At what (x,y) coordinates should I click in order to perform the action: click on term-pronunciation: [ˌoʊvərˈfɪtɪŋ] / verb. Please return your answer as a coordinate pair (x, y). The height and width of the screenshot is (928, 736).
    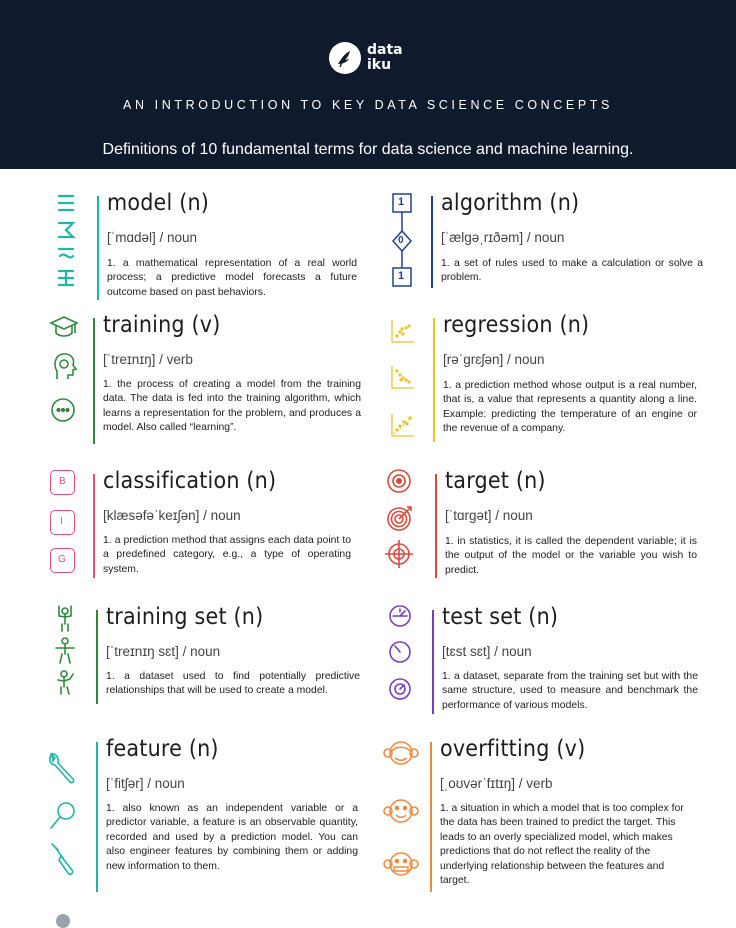
    Looking at the image, I should click on (496, 783).